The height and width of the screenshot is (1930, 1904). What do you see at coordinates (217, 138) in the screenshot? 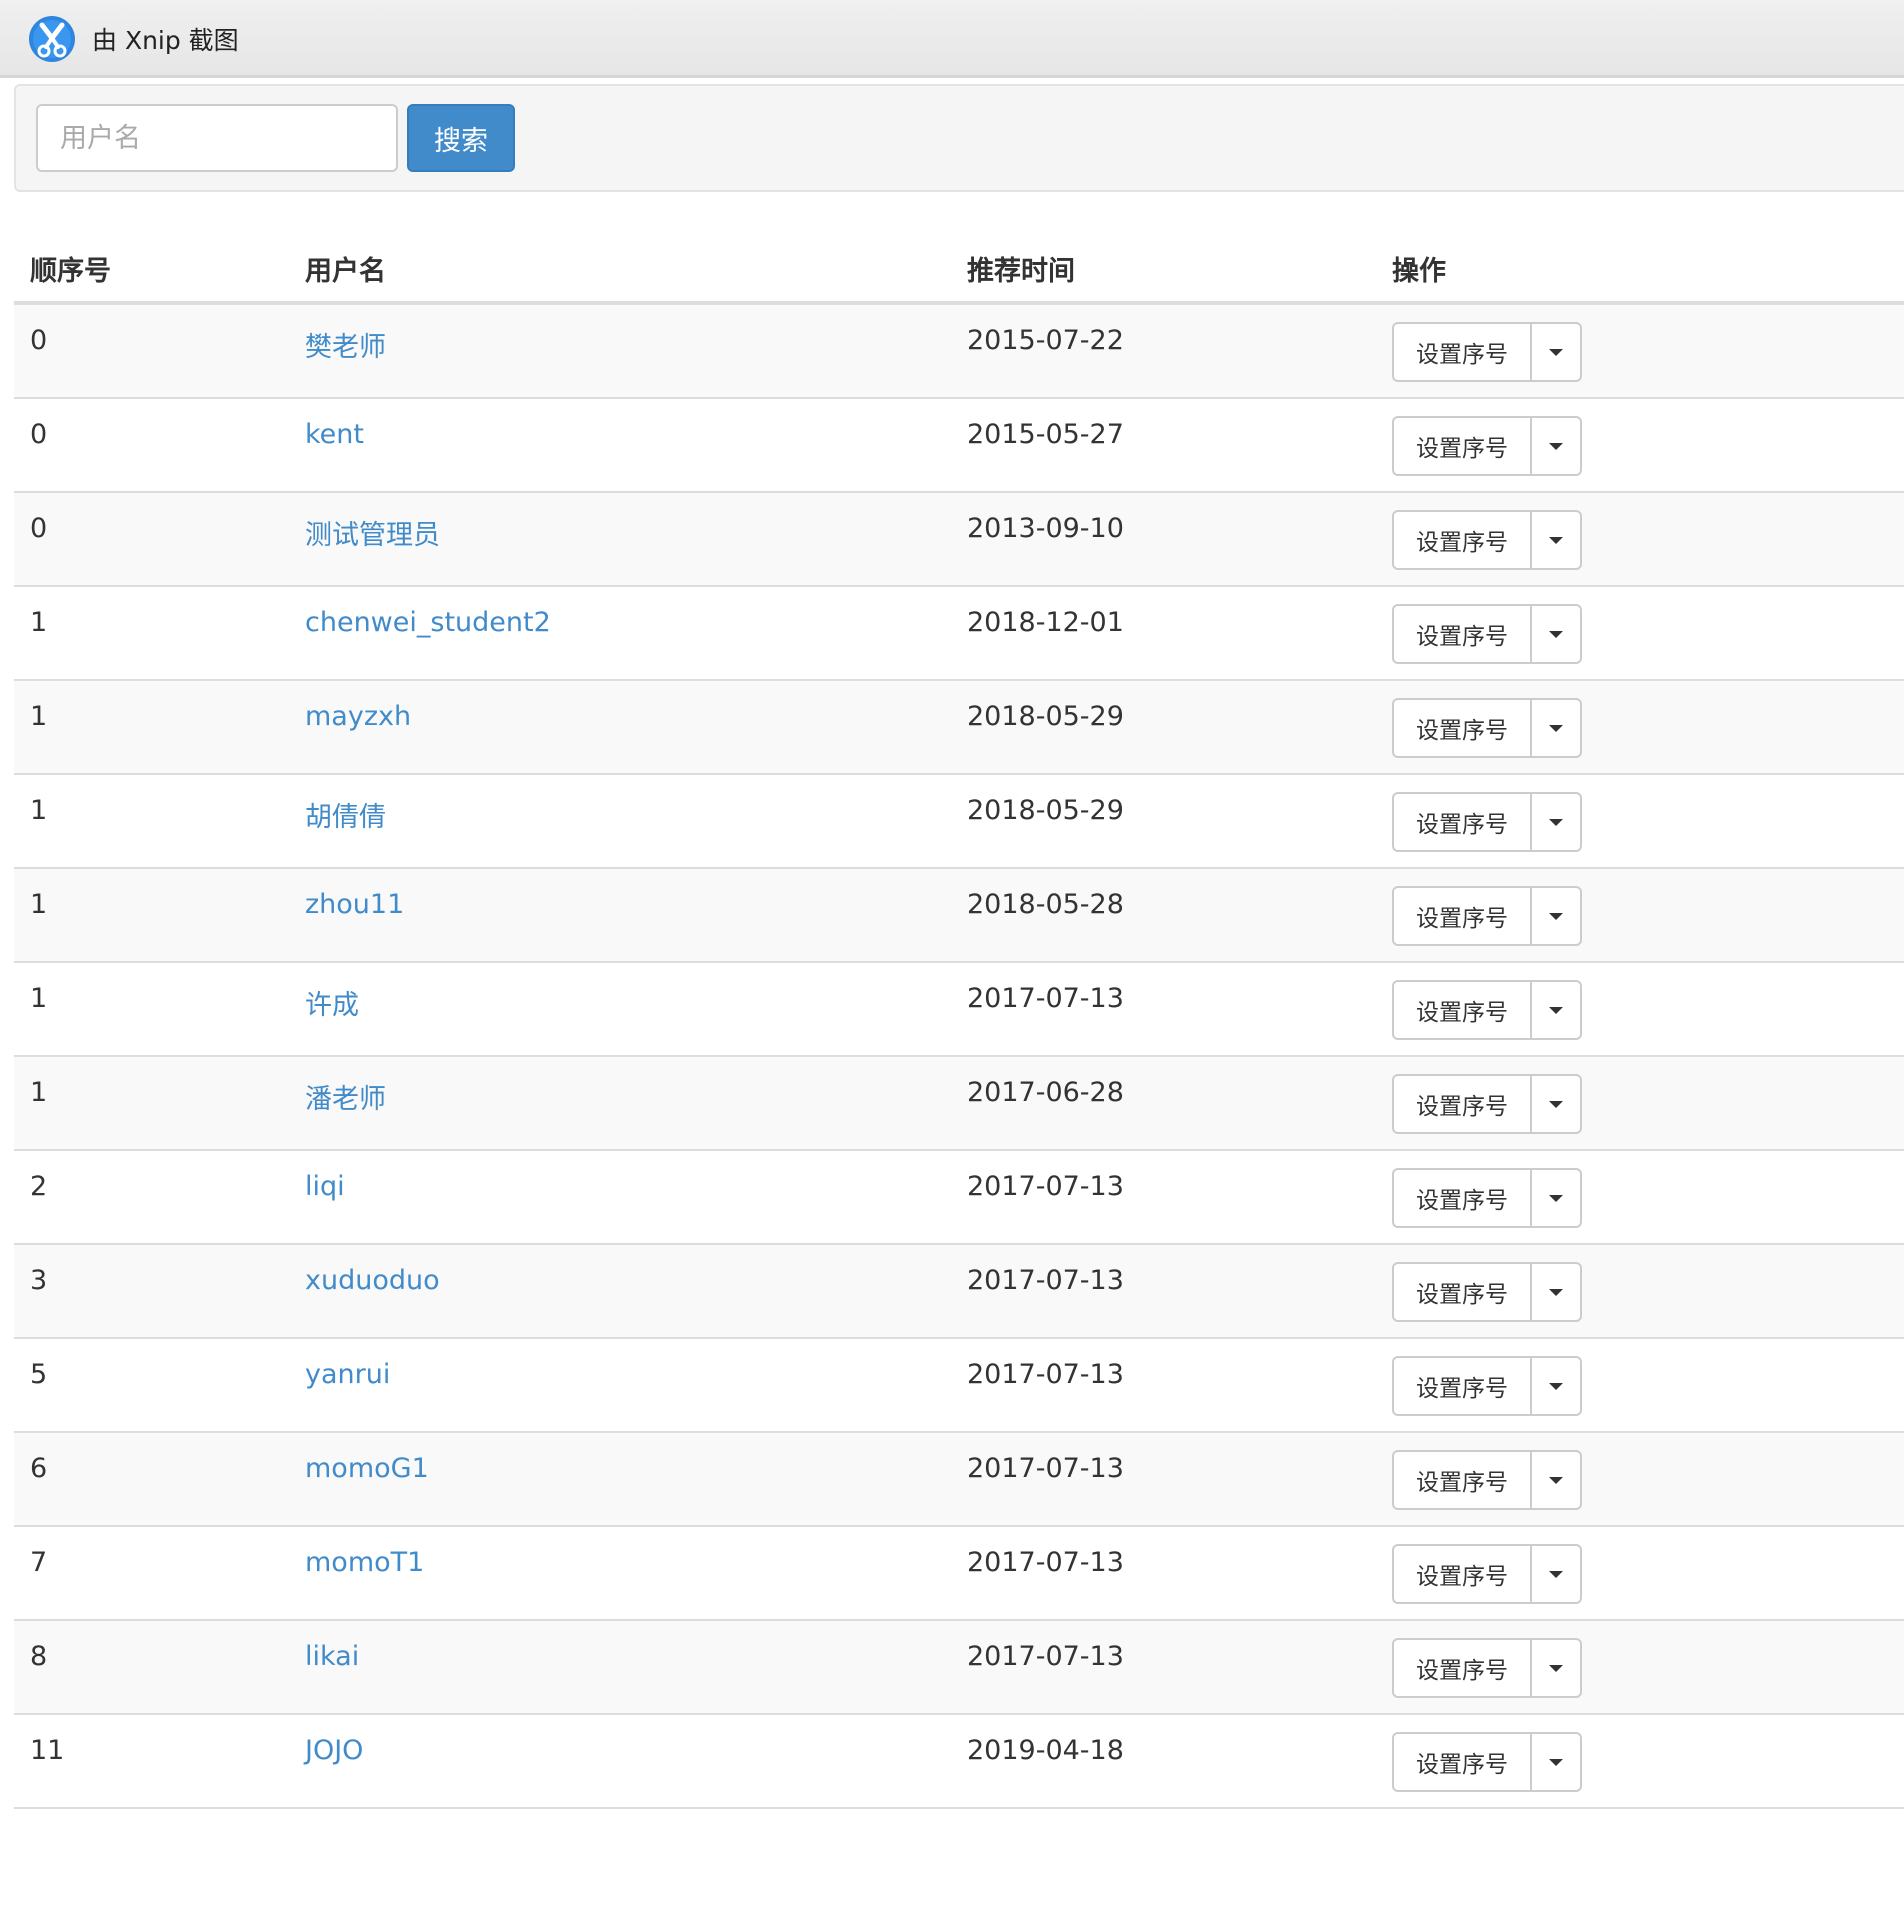
I see `username-search-input` at bounding box center [217, 138].